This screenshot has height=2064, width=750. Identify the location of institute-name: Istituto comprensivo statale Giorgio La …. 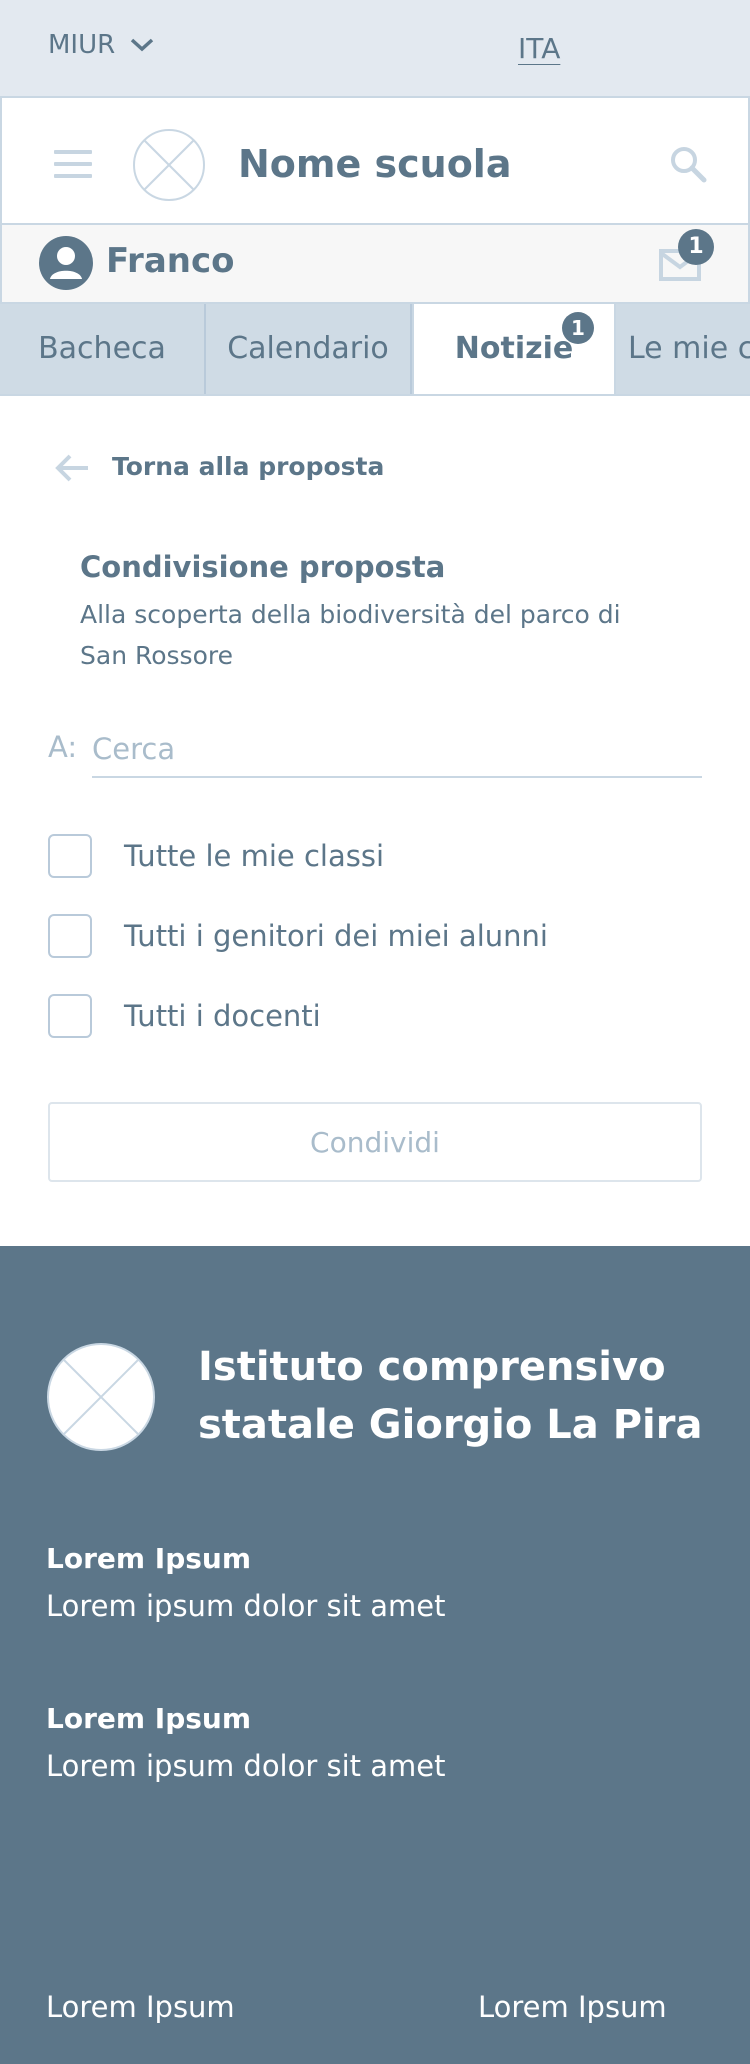
(450, 1396).